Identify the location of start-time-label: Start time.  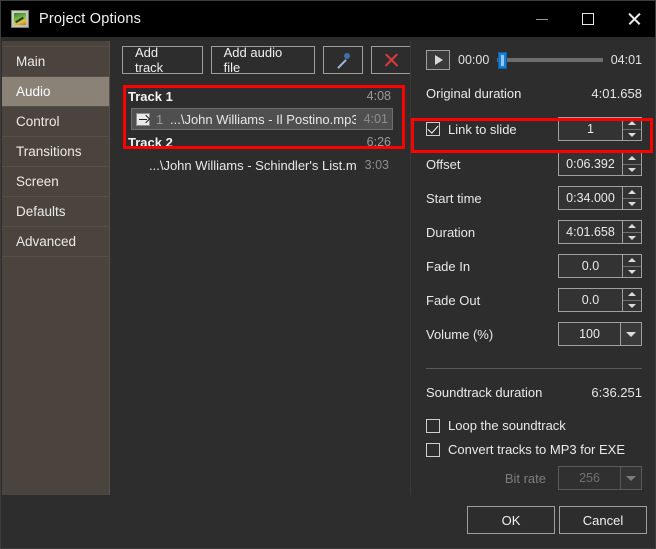
(454, 198).